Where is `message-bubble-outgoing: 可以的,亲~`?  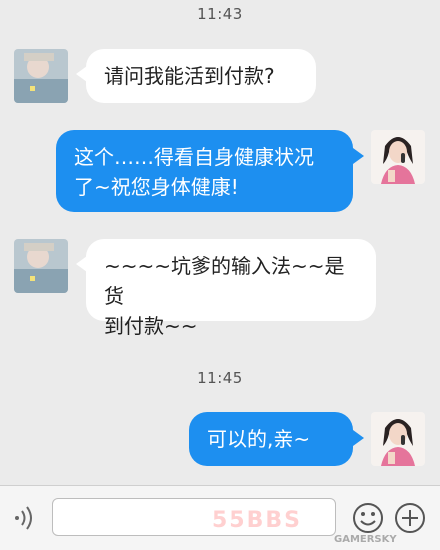
message-bubble-outgoing: 可以的,亲~ is located at coordinates (271, 439).